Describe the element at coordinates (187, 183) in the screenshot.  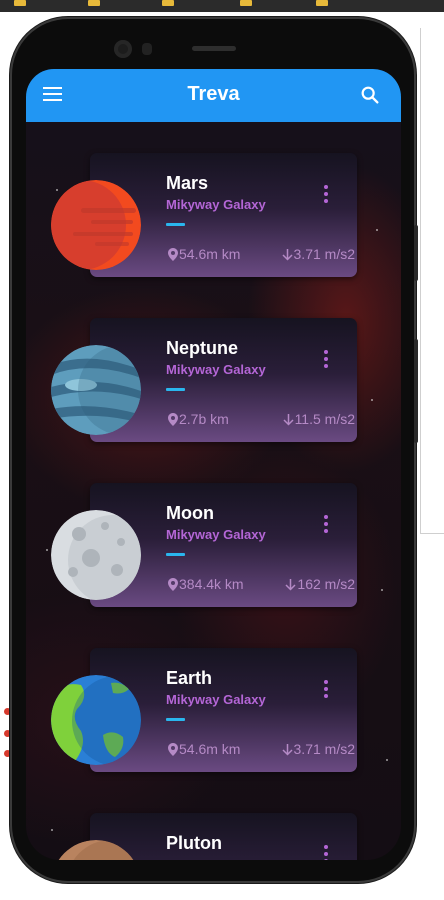
I see `planet-name: Mars` at that location.